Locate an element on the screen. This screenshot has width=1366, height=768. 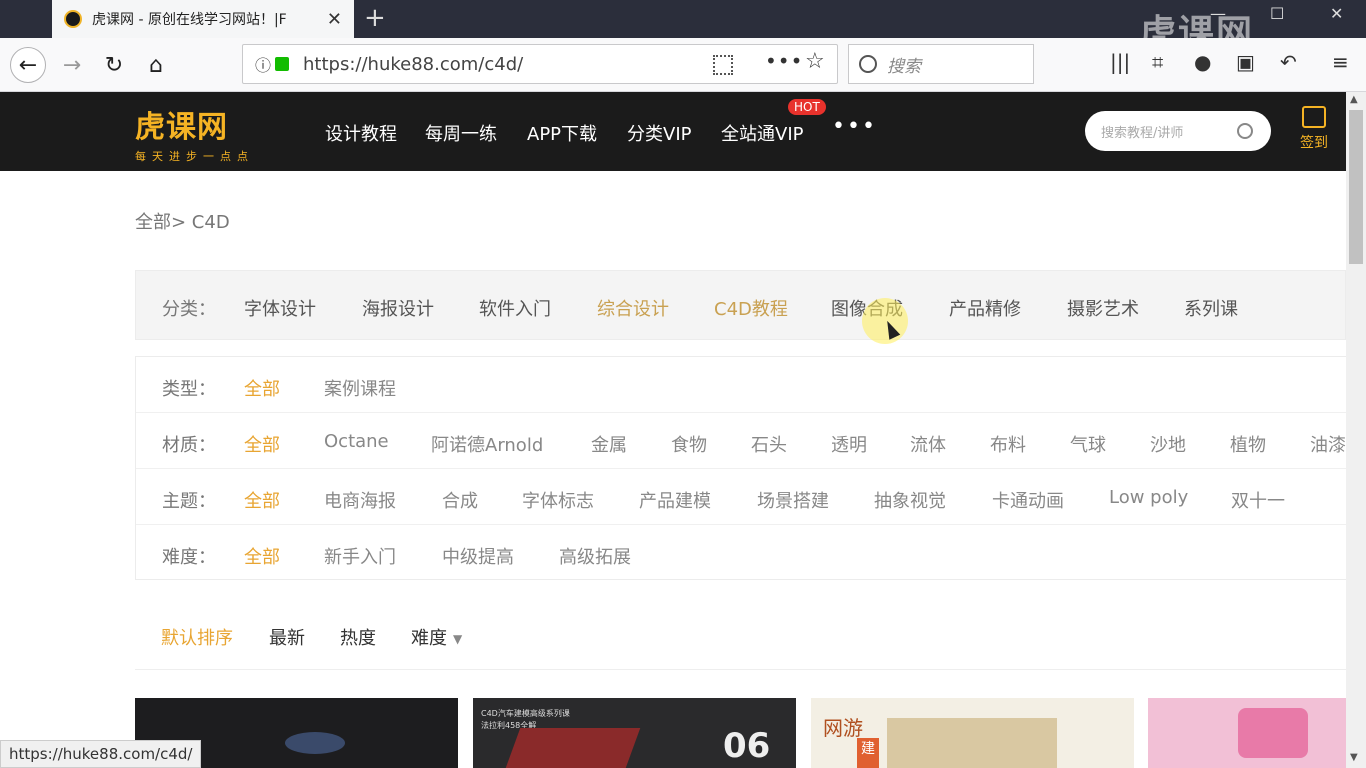
url-bar: ⓘ https://huke88.com/c4d/ ••• ☆ is located at coordinates (540, 64).